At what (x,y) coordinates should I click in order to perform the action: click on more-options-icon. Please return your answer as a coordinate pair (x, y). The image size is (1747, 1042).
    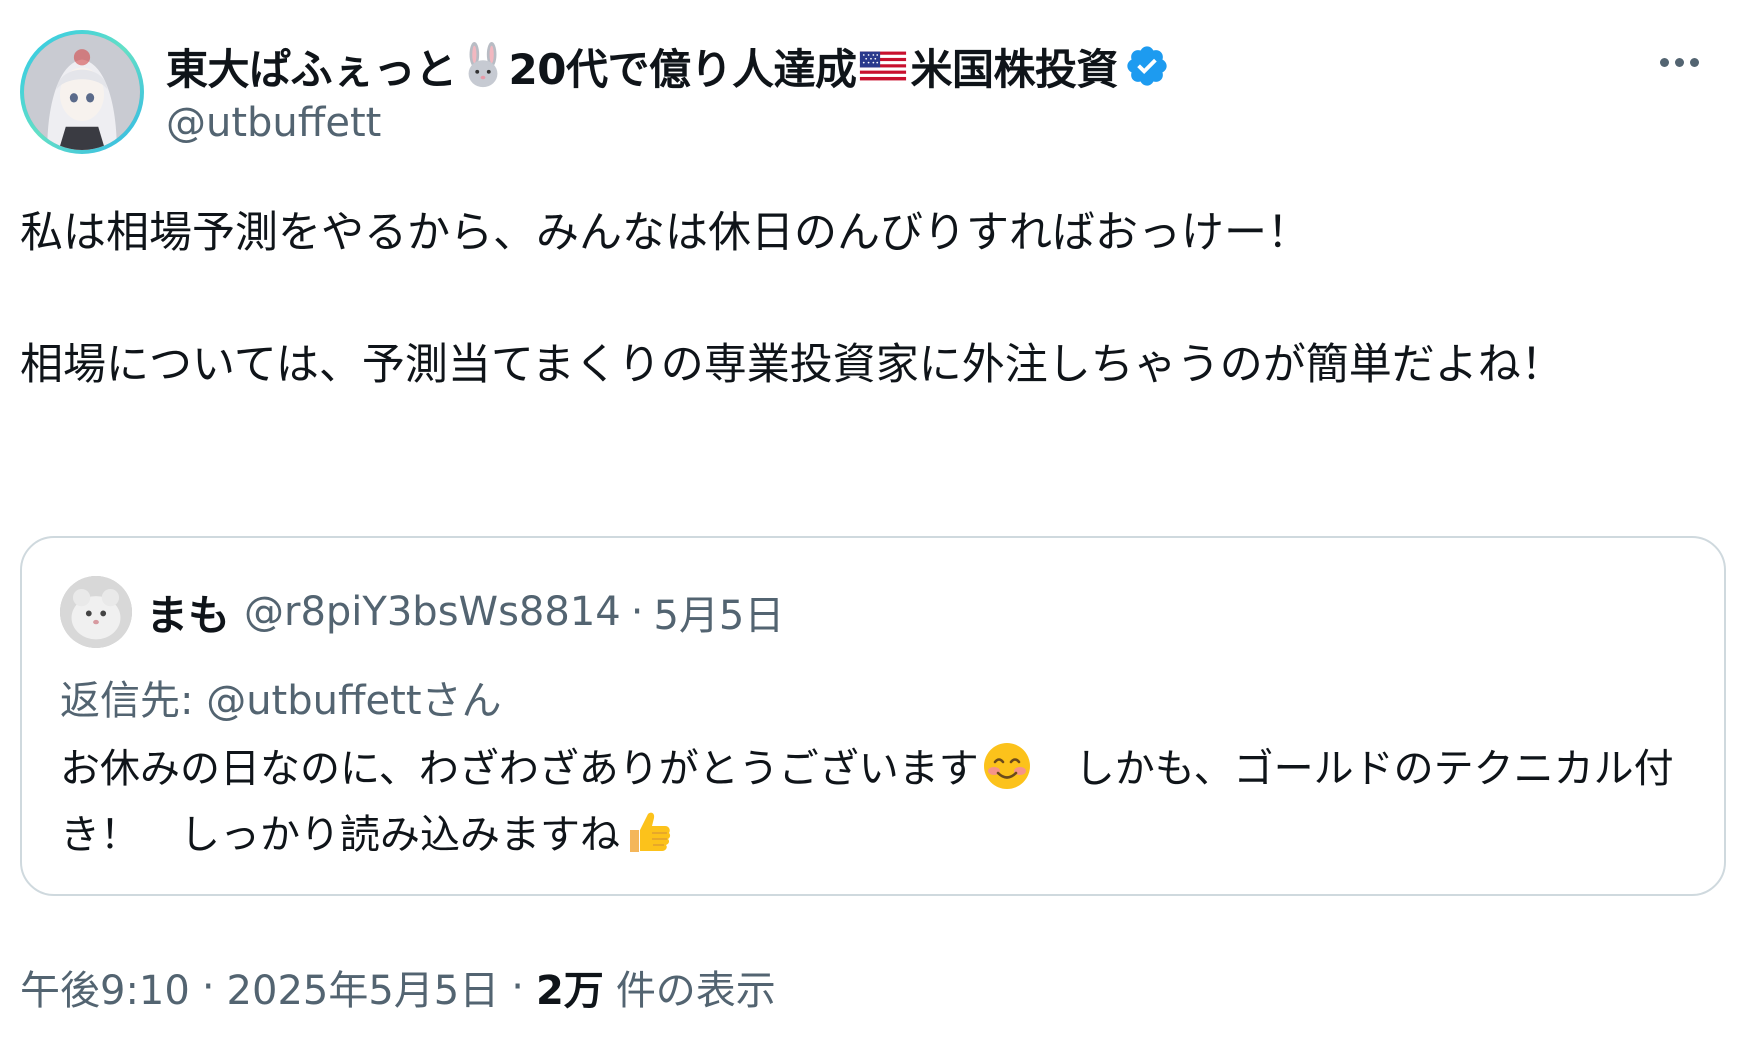
    Looking at the image, I should click on (1679, 62).